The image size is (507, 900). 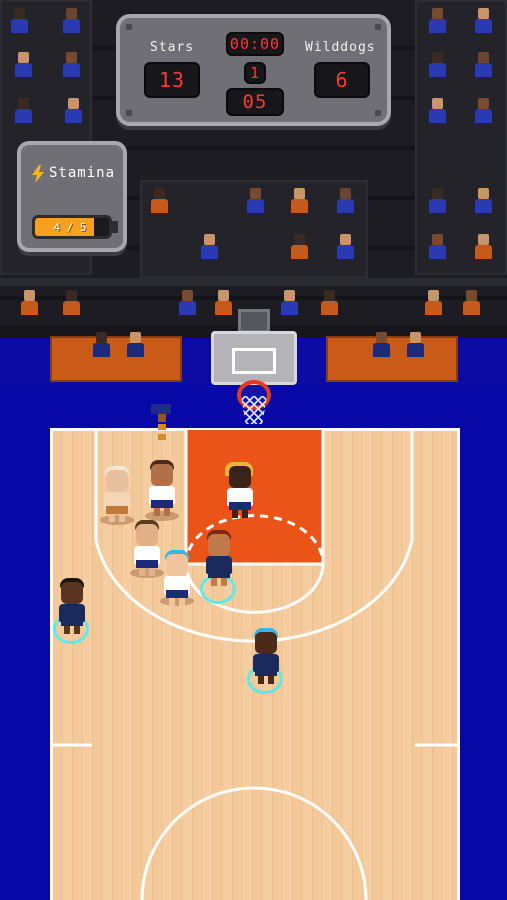 I want to click on home-score: 13, so click(x=172, y=80).